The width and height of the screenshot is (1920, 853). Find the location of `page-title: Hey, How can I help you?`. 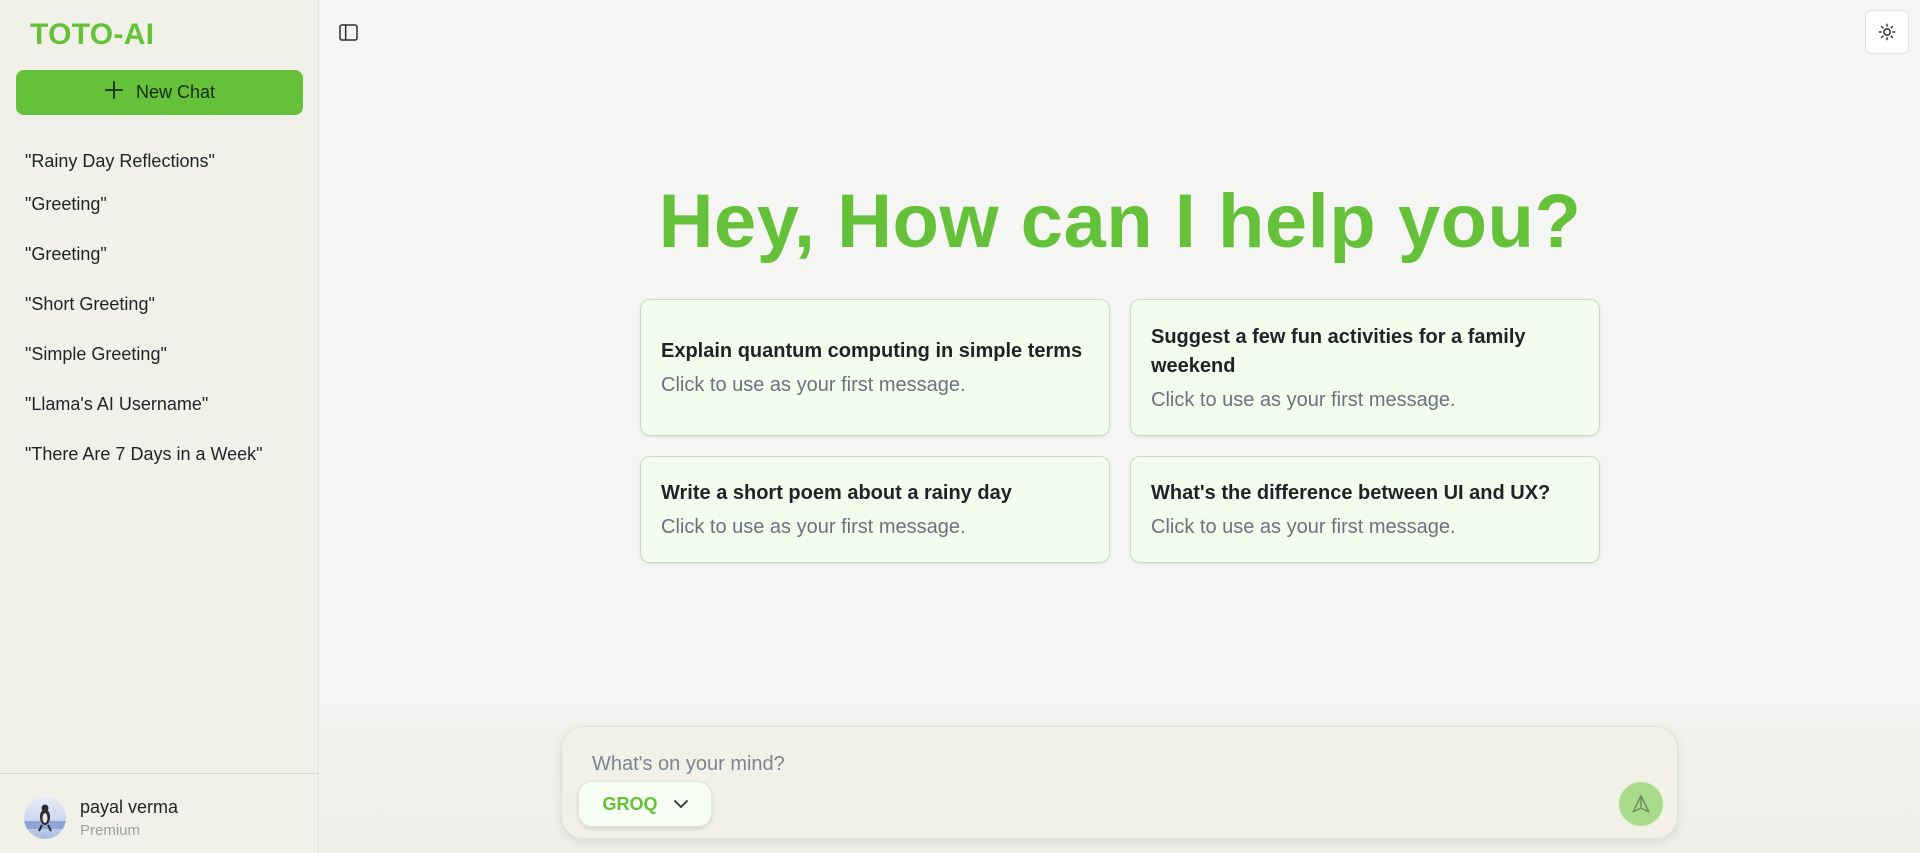

page-title: Hey, How can I help you? is located at coordinates (1120, 221).